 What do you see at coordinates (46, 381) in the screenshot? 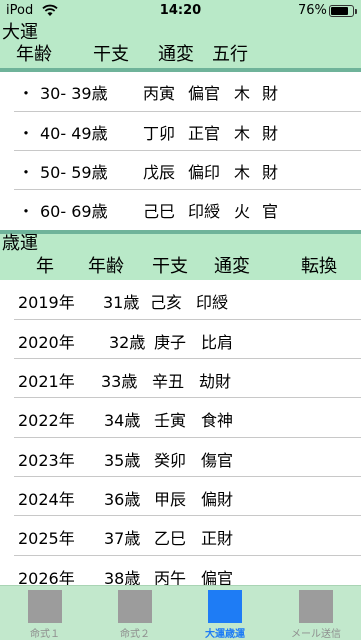
I see `saiun-year: 2021年` at bounding box center [46, 381].